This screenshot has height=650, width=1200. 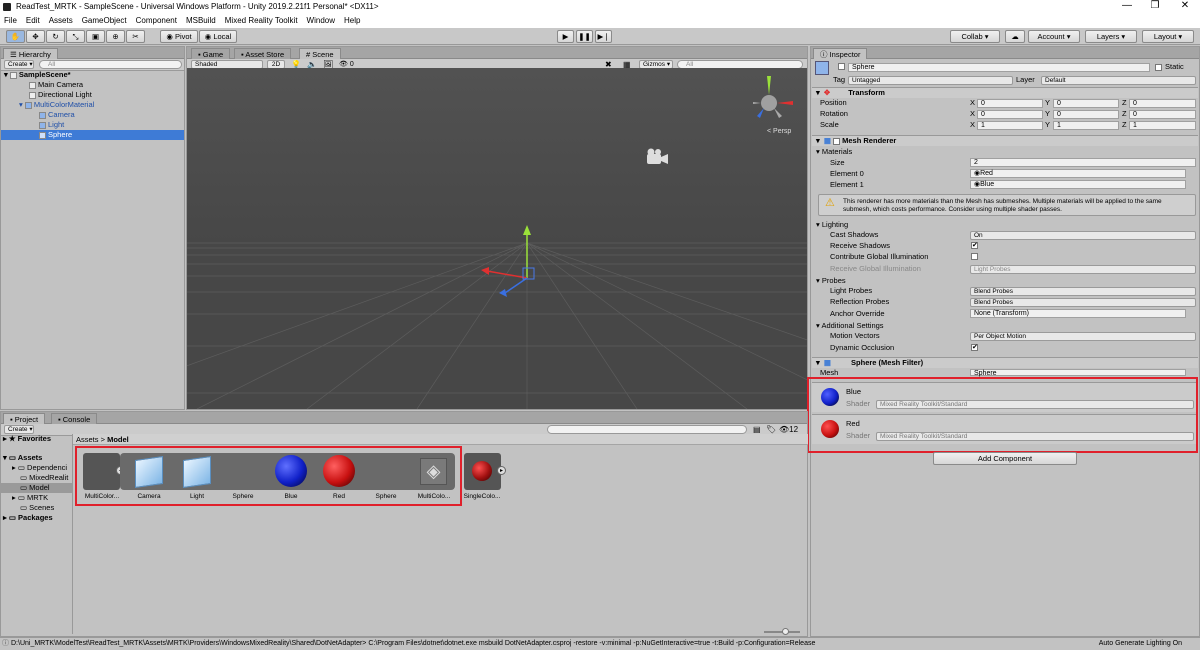 I want to click on scale-y-field: 1, so click(x=1086, y=125).